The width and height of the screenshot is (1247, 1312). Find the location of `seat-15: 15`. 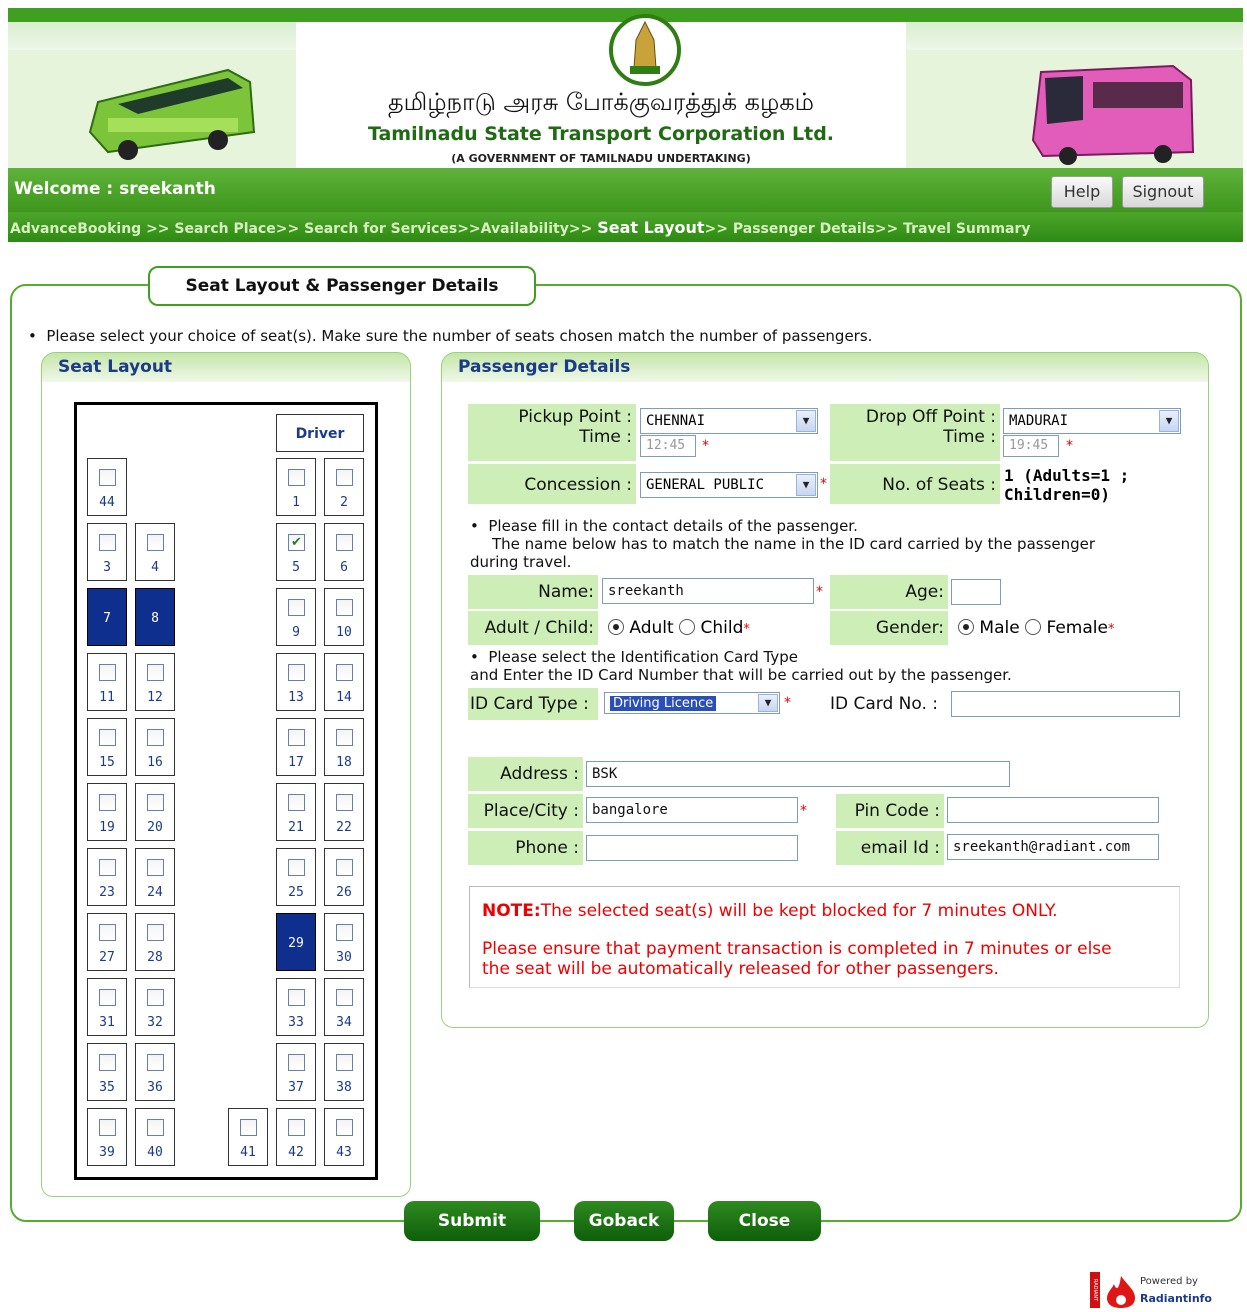

seat-15: 15 is located at coordinates (107, 747).